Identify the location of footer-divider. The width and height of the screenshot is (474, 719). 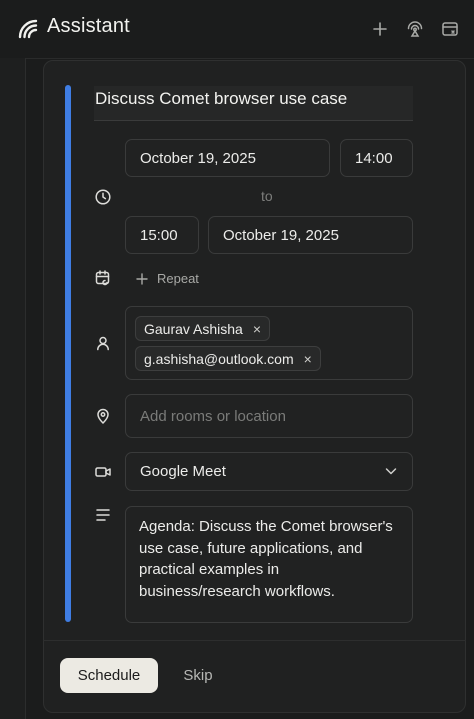
(254, 640).